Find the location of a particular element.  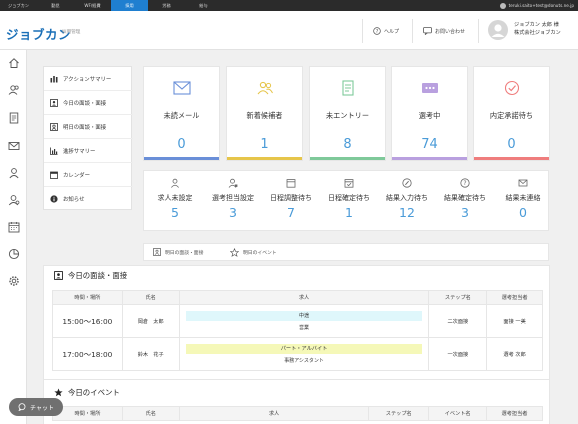

interview-time: 17:00〜18:00 is located at coordinates (87, 354).